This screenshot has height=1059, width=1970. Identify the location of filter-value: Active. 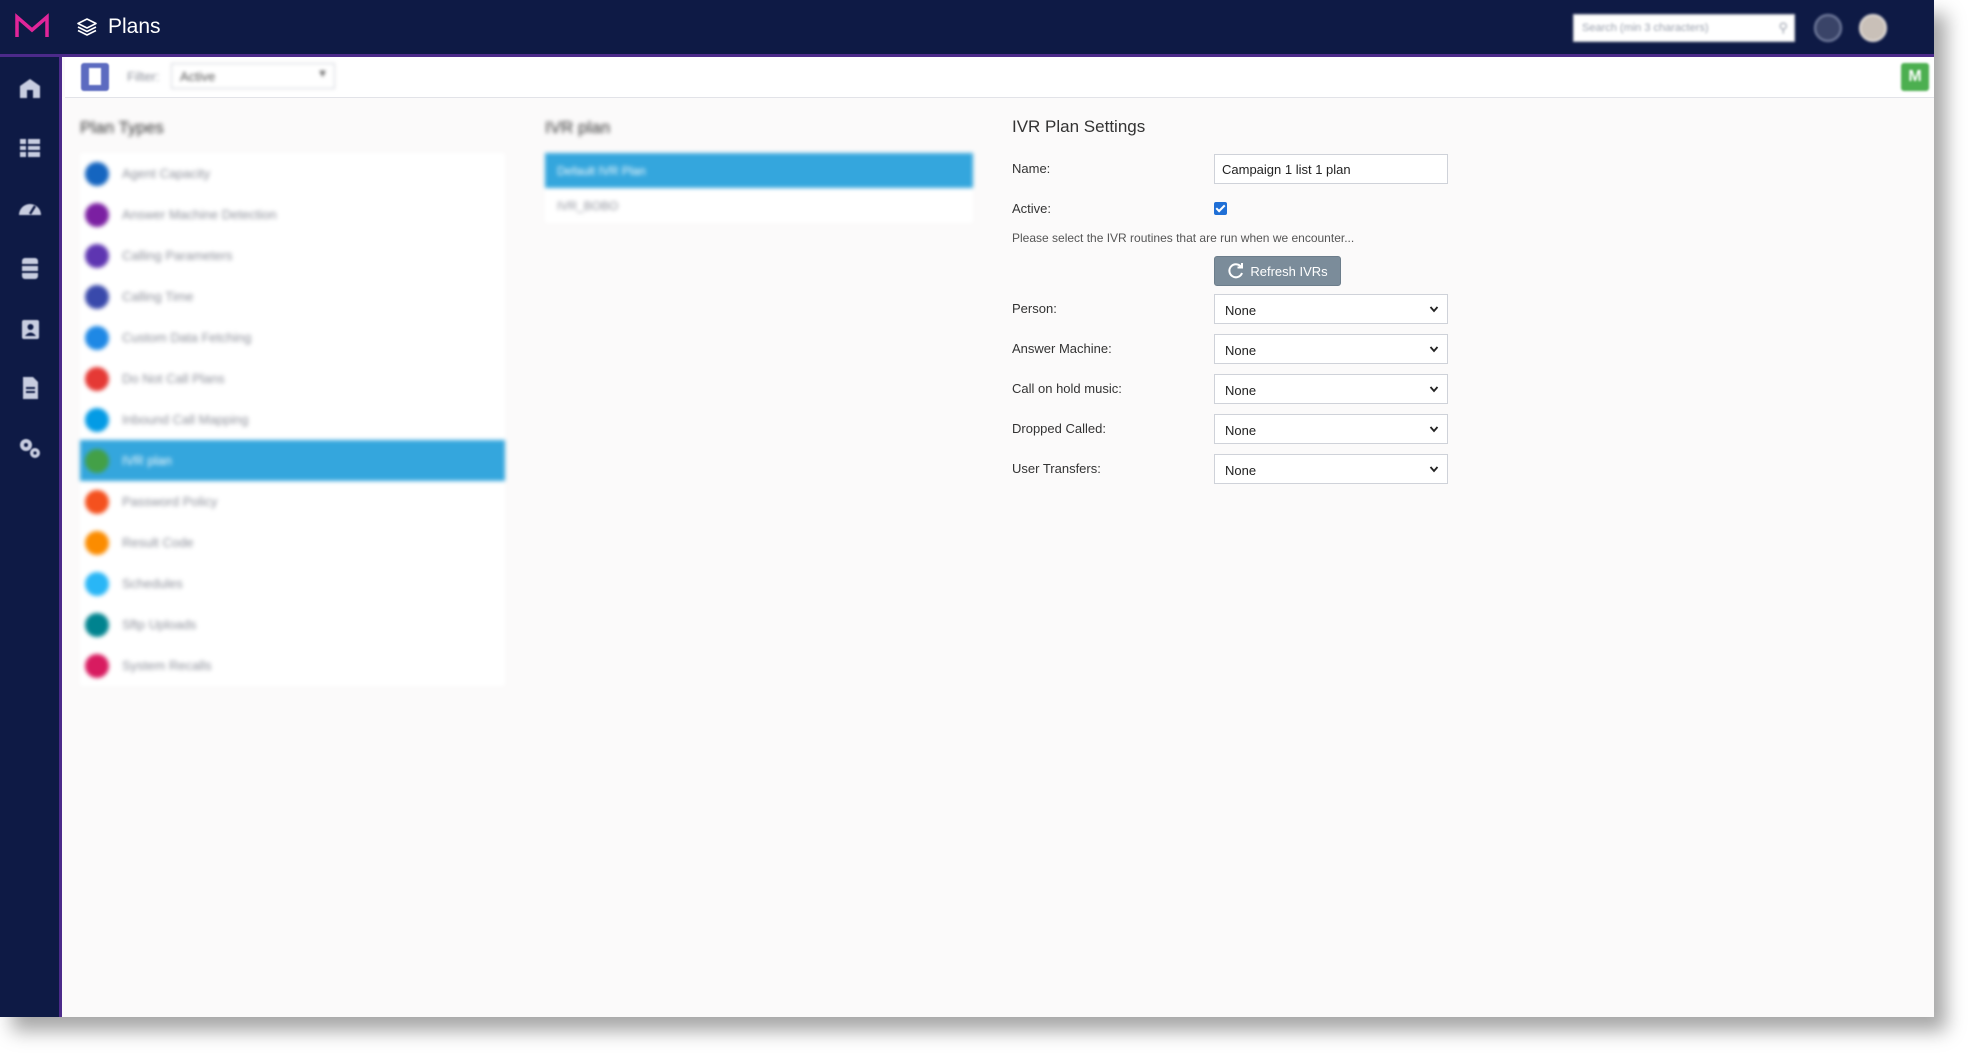
(198, 76).